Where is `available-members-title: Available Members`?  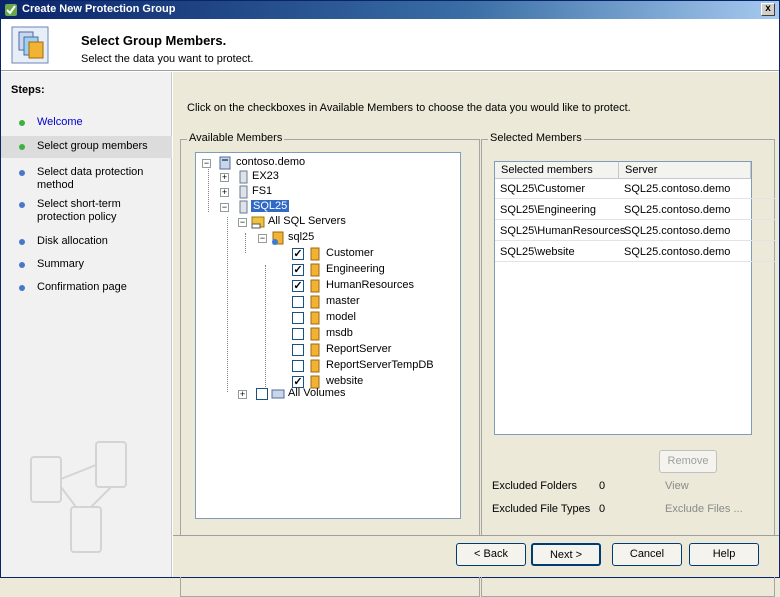 available-members-title: Available Members is located at coordinates (236, 138).